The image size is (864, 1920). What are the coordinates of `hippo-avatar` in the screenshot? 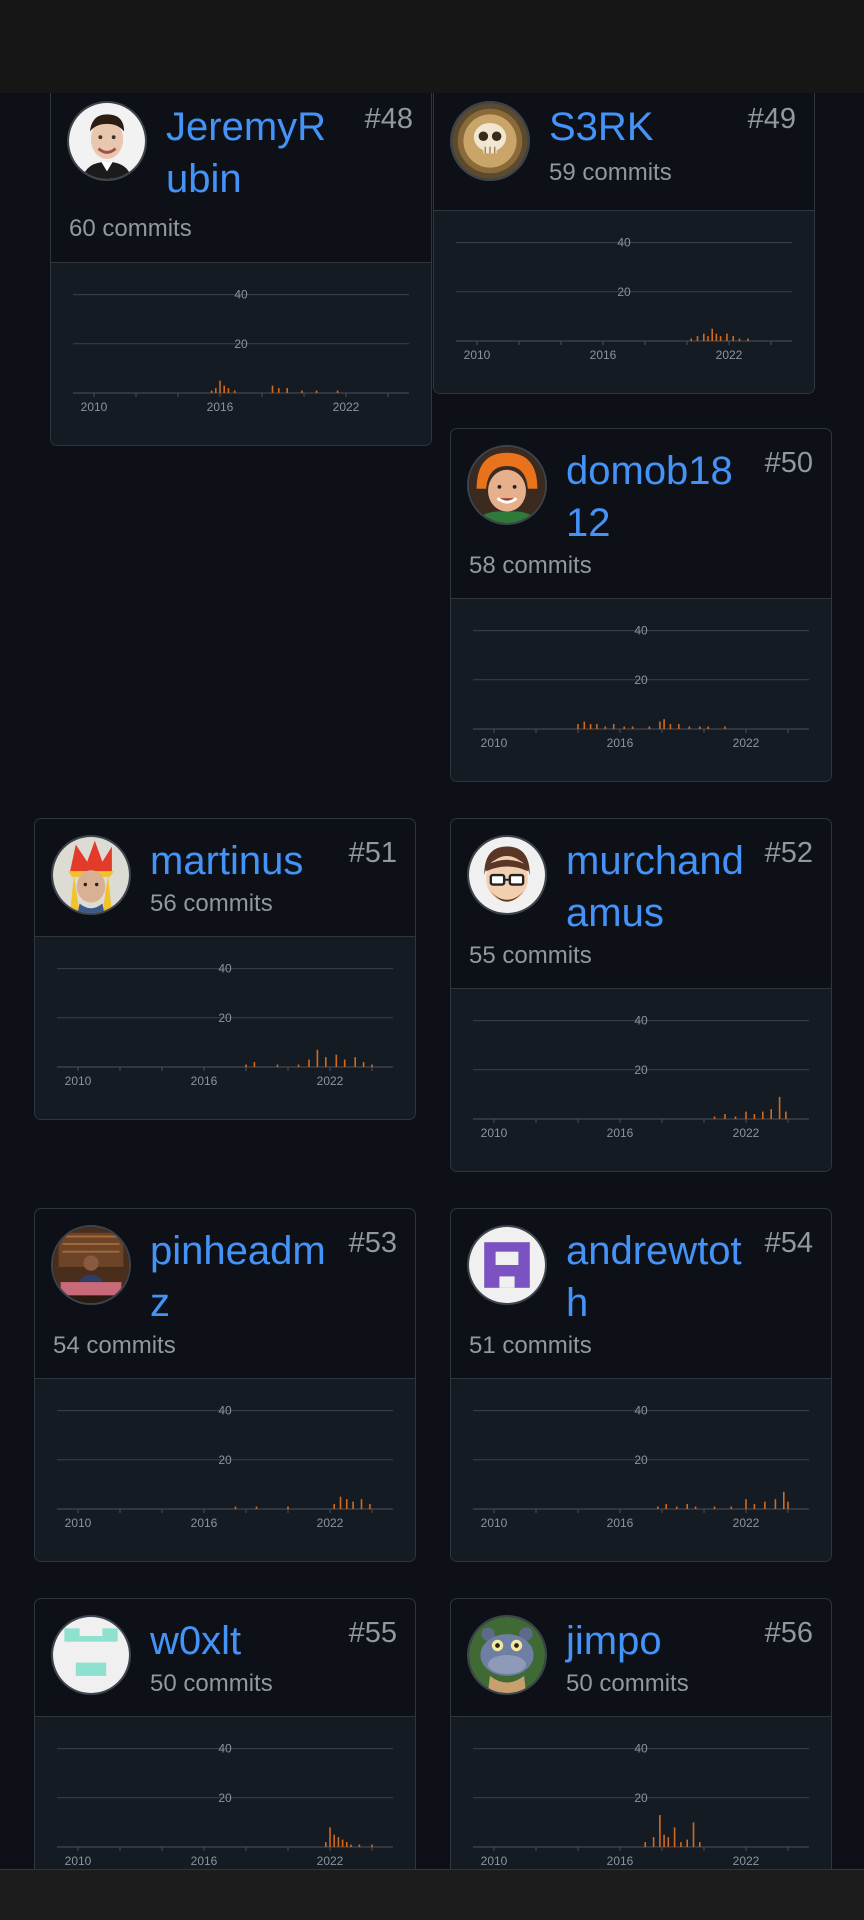 It's located at (507, 1655).